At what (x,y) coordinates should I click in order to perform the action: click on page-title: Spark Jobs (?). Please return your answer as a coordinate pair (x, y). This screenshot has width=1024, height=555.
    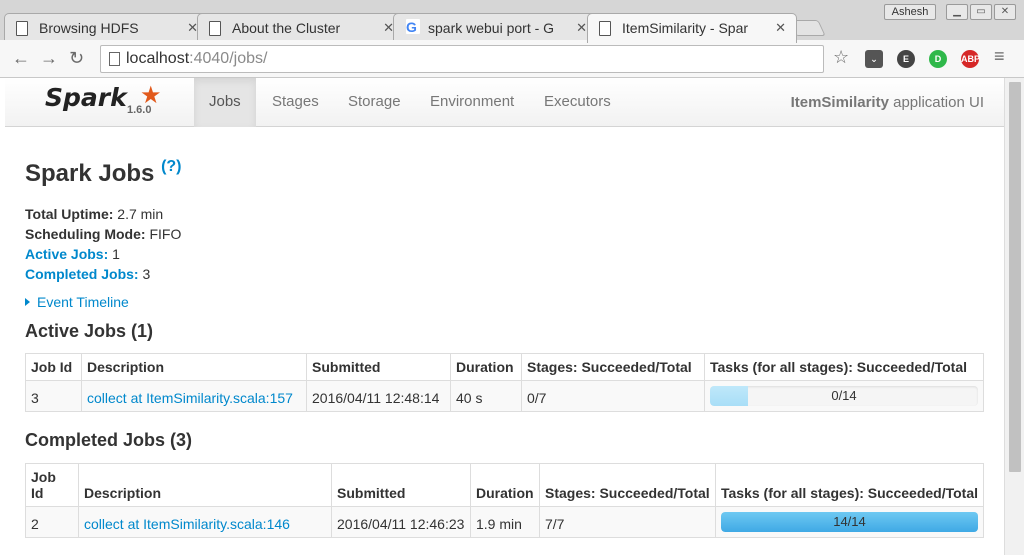
    Looking at the image, I should click on (103, 173).